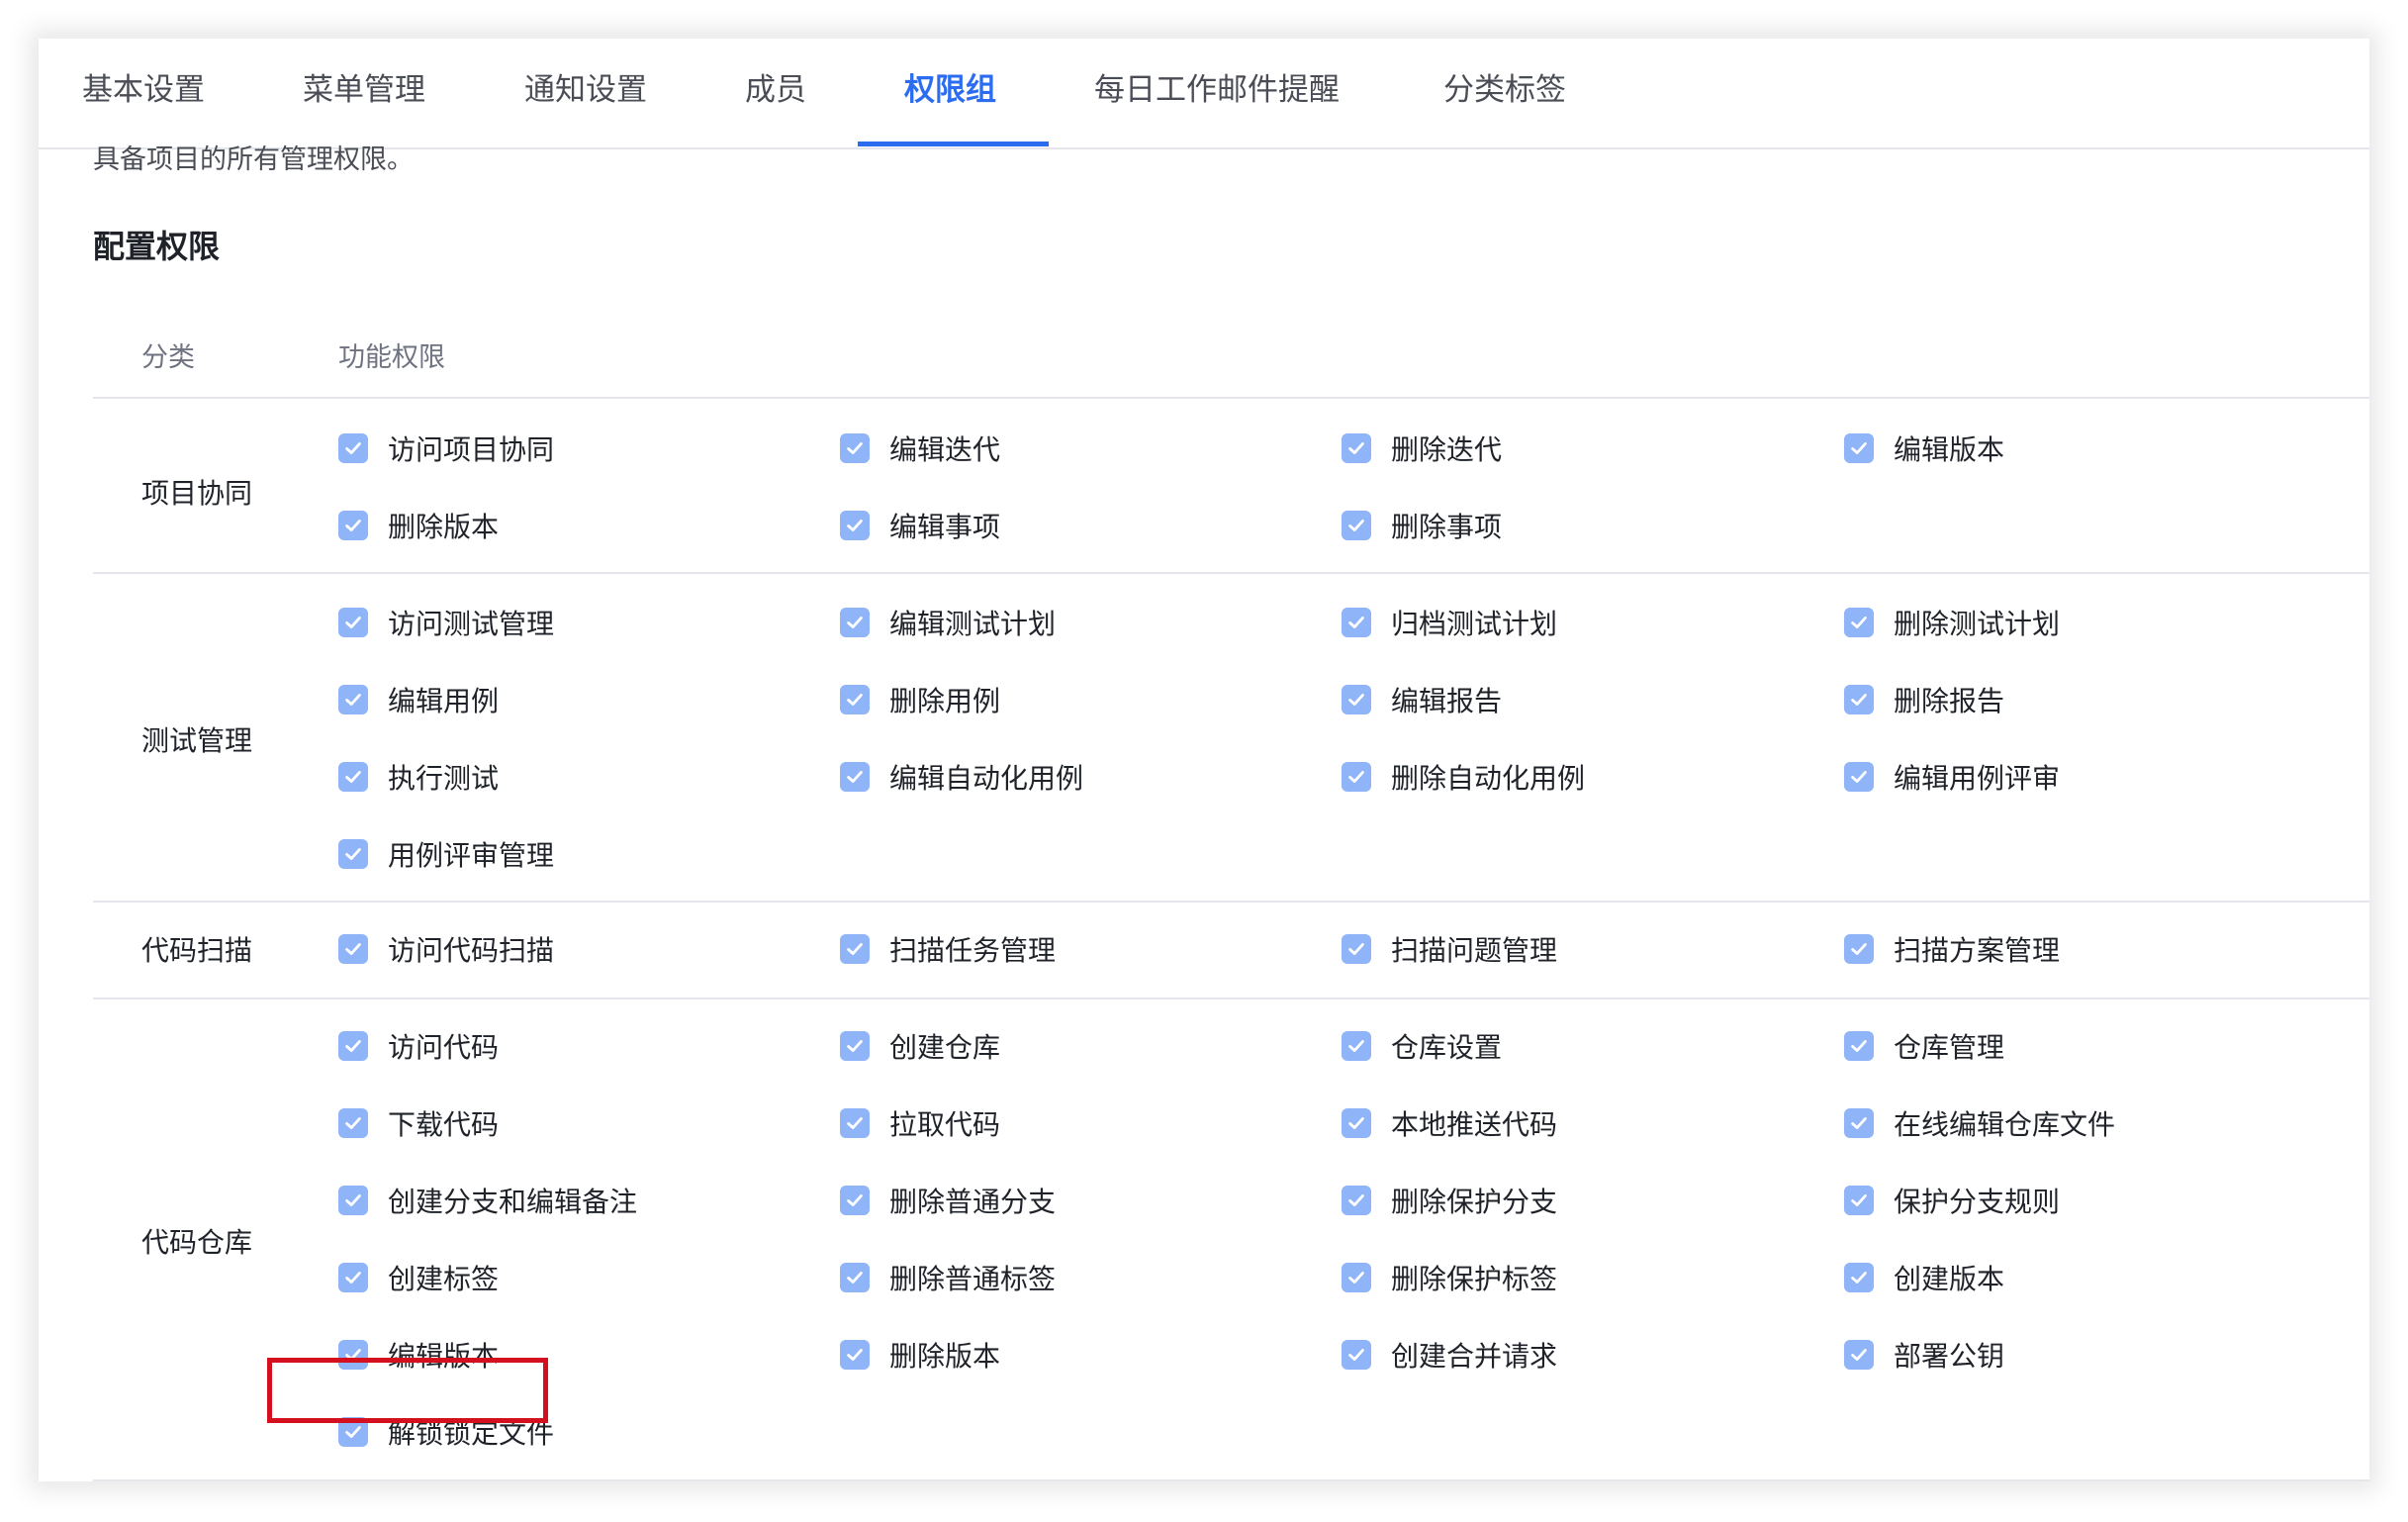 Image resolution: width=2408 pixels, height=1522 pixels. Describe the element at coordinates (446, 854) in the screenshot. I see `permission-checkbox: 用例评审管理` at that location.